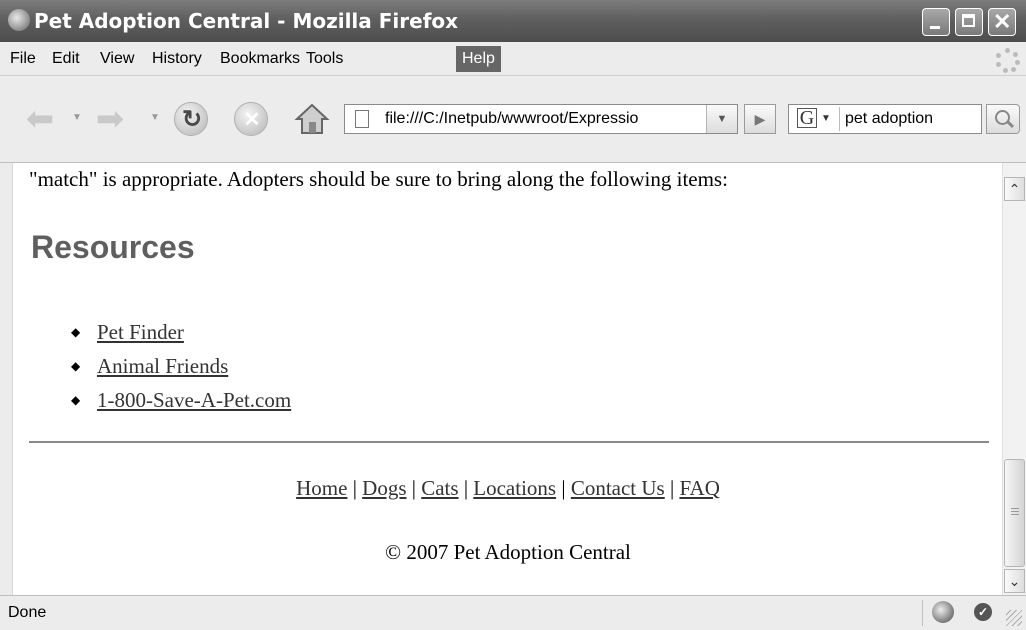 This screenshot has width=1026, height=630. I want to click on address-bar: file:///C:/Inetpub/wwwroot/Expressio ▼, so click(541, 119).